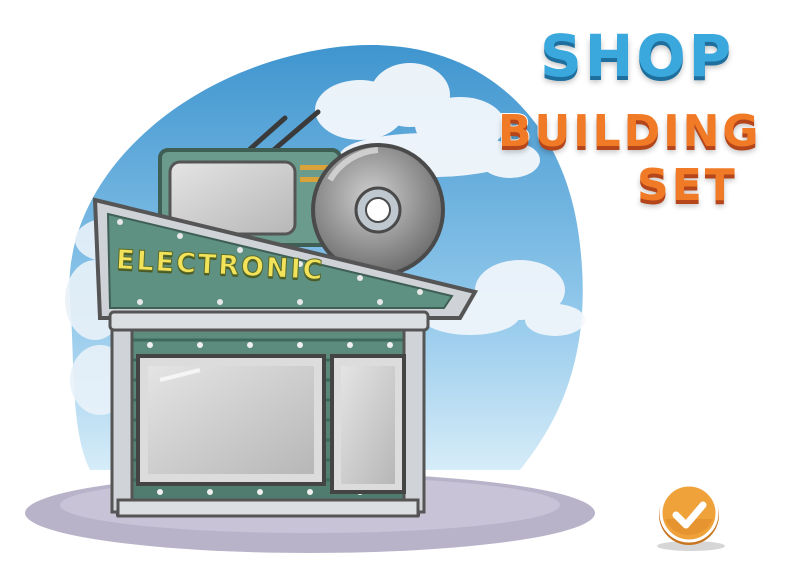 Image resolution: width=800 pixels, height=577 pixels. What do you see at coordinates (687, 185) in the screenshot?
I see `title-set: SET` at bounding box center [687, 185].